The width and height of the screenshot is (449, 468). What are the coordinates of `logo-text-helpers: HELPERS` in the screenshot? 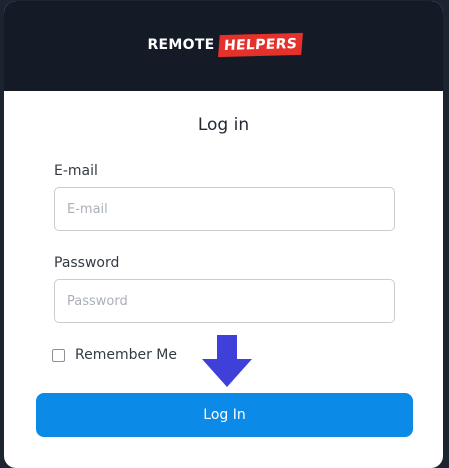 It's located at (260, 45).